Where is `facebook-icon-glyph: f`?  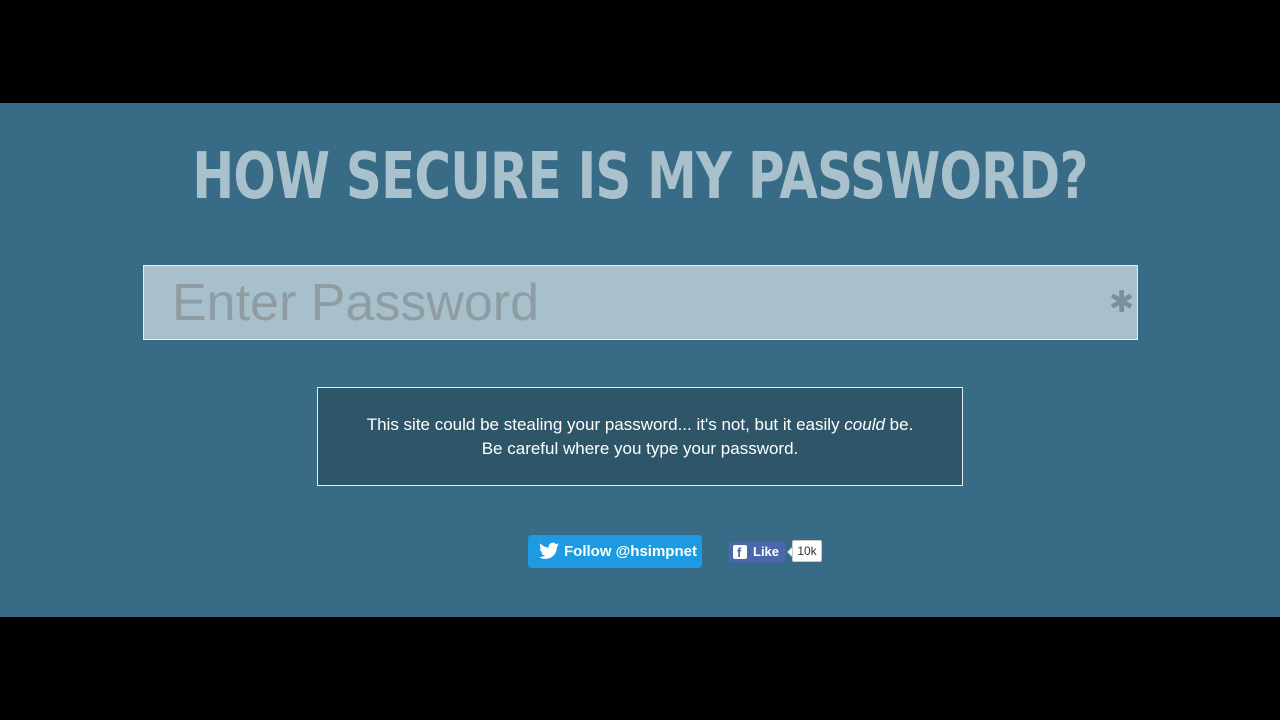 facebook-icon-glyph: f is located at coordinates (739, 552).